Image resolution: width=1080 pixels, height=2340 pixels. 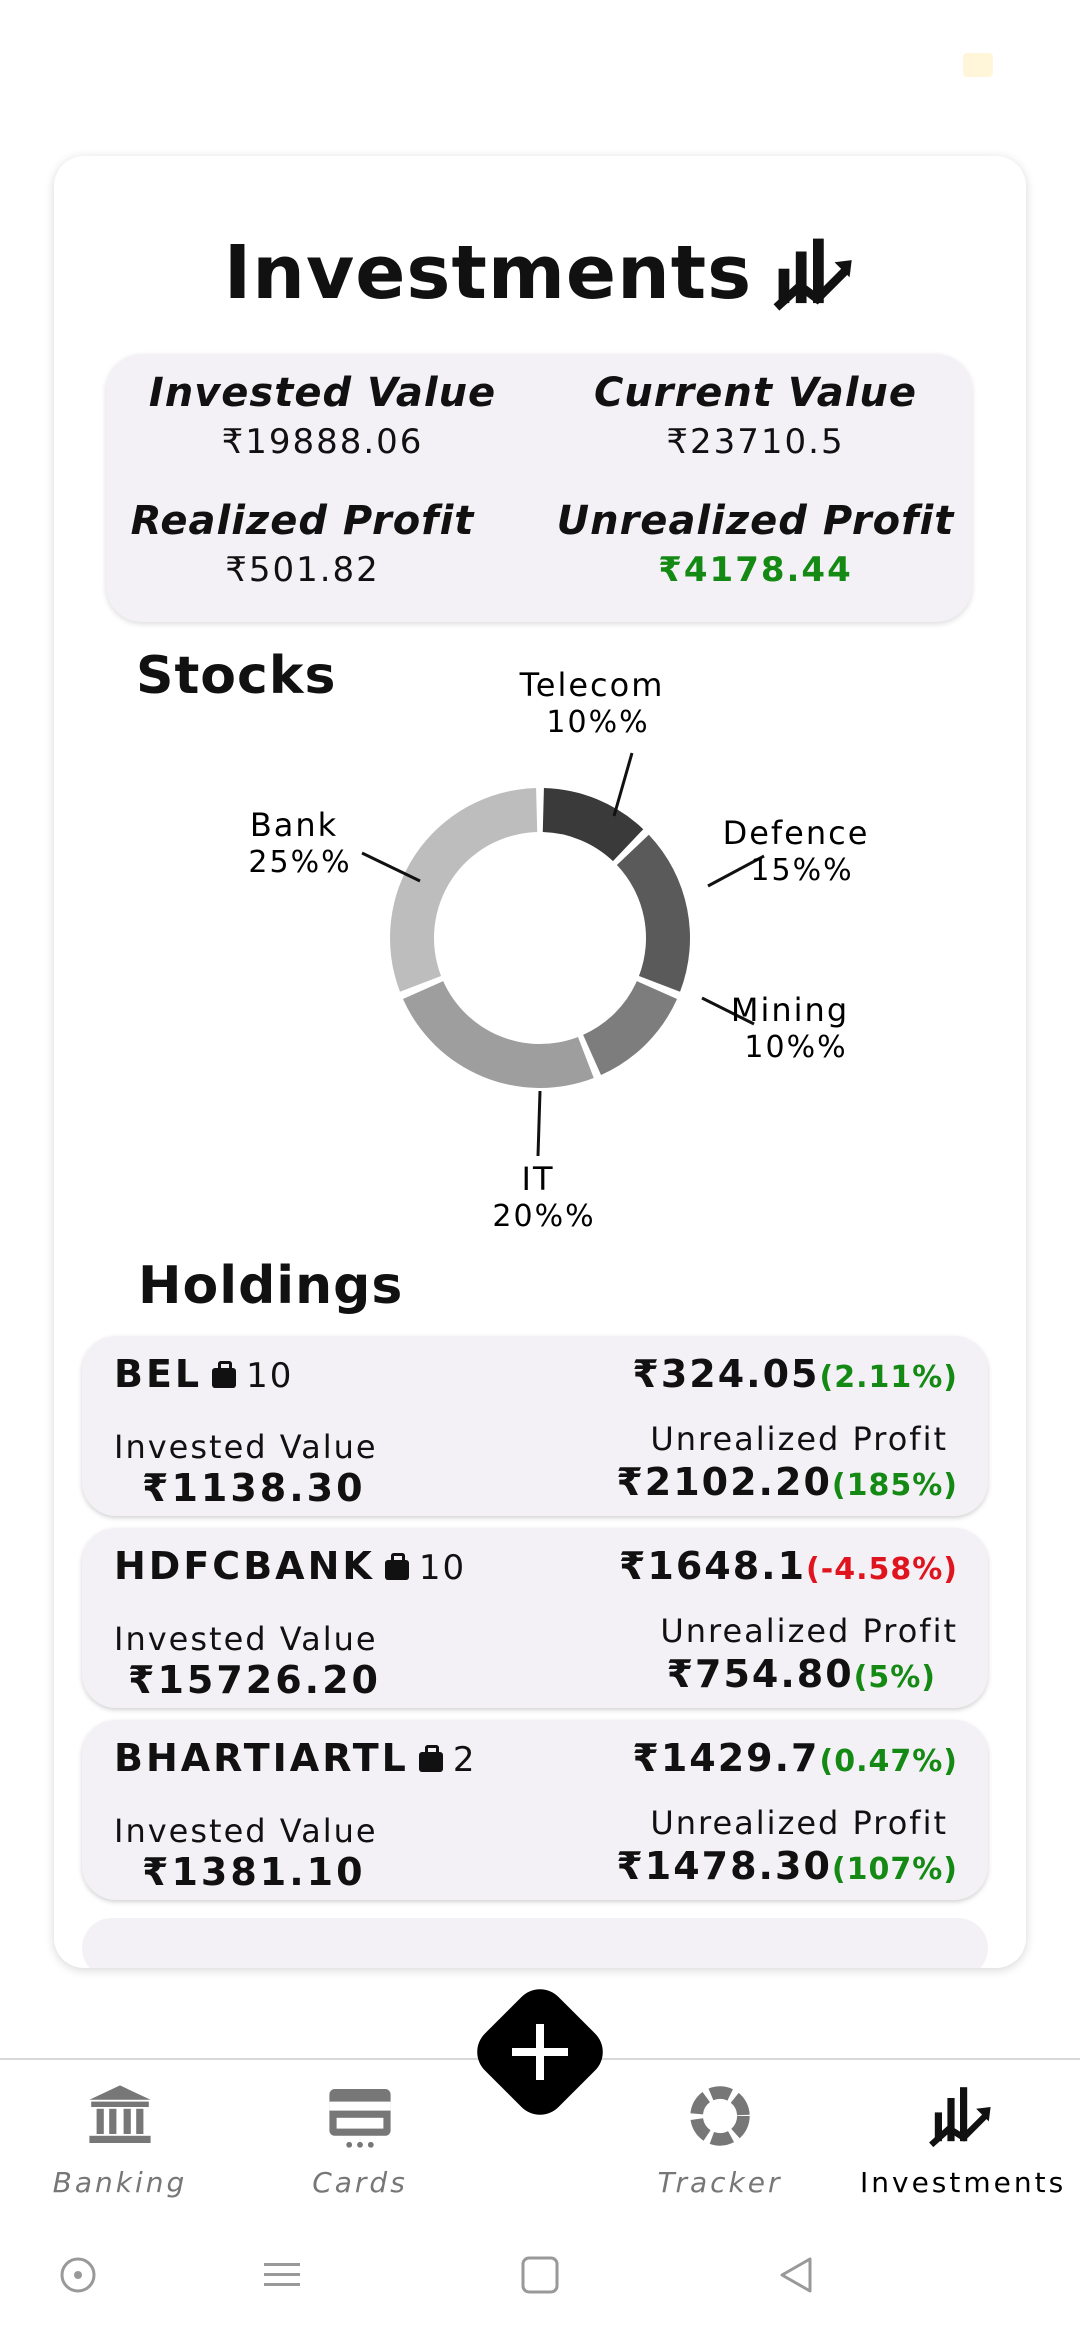 I want to click on nav-banking: Banking, so click(x=120, y=2139).